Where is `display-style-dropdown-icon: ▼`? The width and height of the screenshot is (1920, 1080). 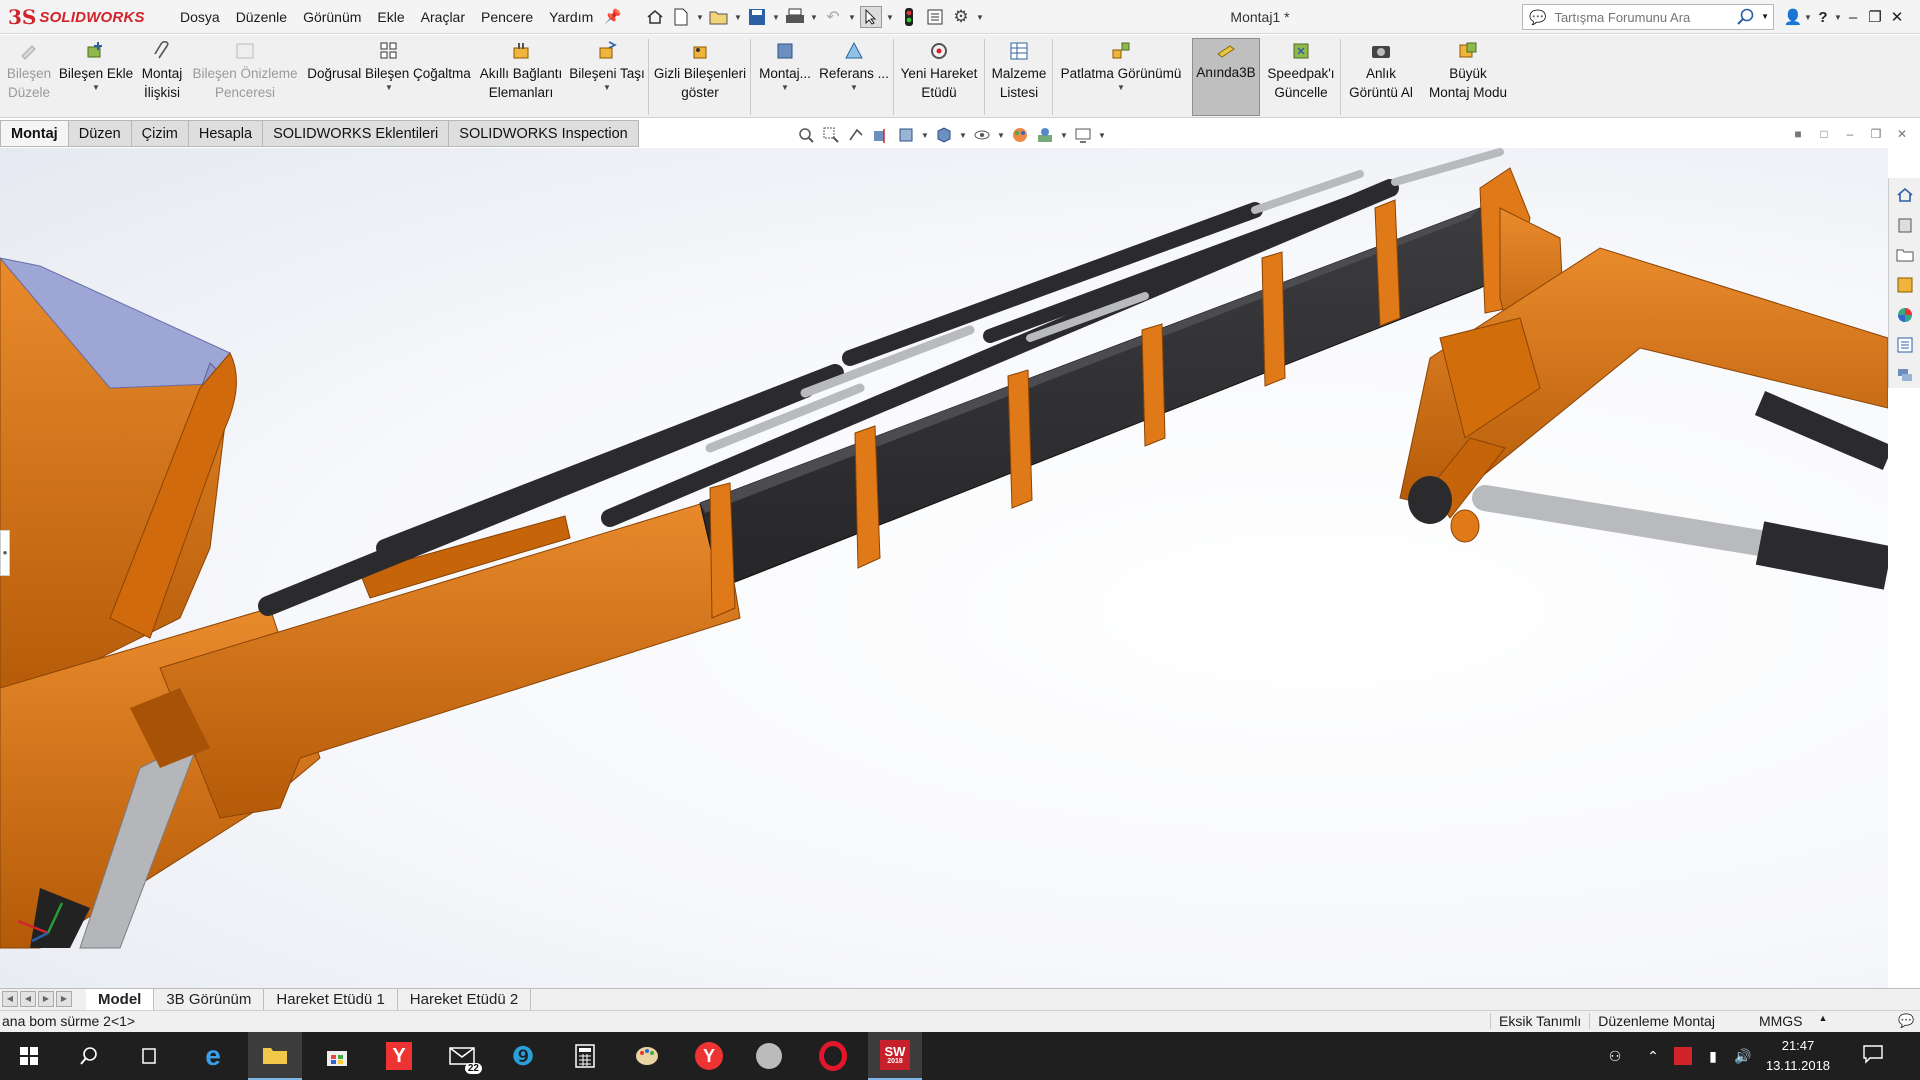
display-style-dropdown-icon: ▼ is located at coordinates (963, 135).